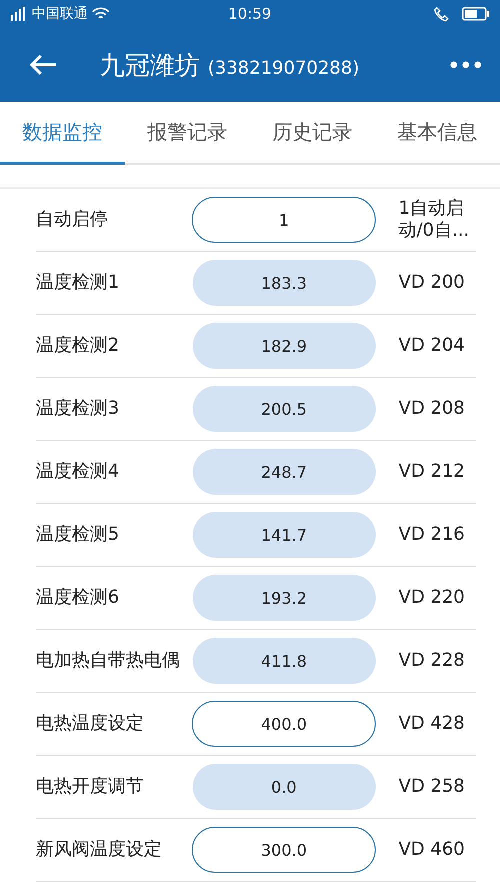 Image resolution: width=500 pixels, height=885 pixels. I want to click on value-display: 200.5, so click(284, 409).